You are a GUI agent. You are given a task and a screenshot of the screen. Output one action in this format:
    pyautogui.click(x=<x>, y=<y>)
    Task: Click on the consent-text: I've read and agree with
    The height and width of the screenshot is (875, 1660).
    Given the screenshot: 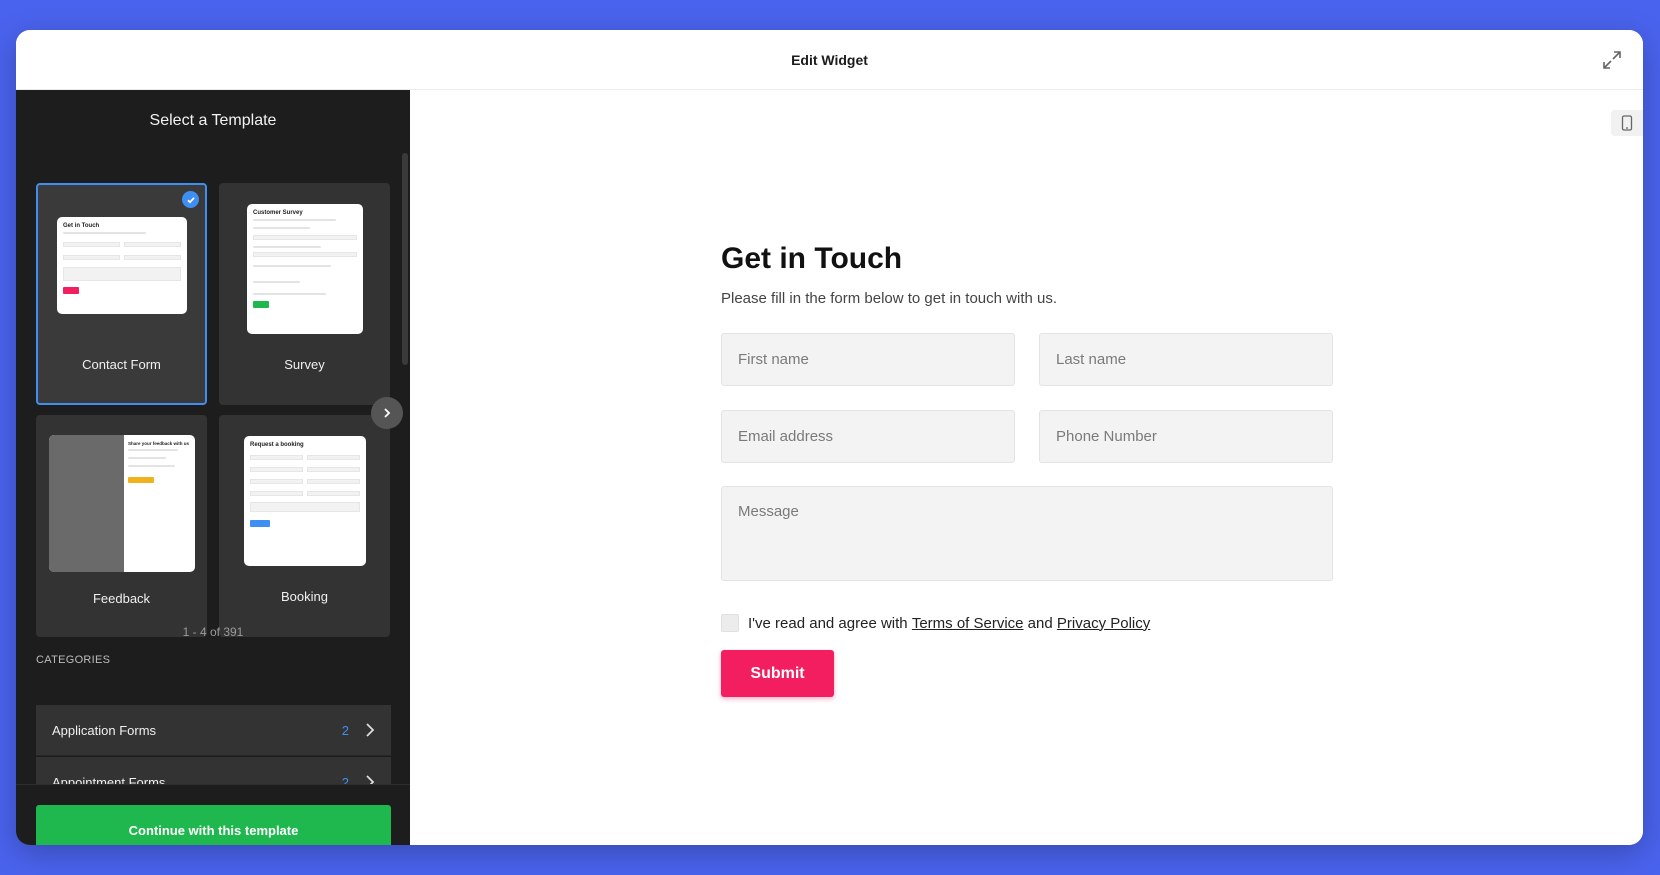 What is the action you would take?
    pyautogui.click(x=830, y=623)
    